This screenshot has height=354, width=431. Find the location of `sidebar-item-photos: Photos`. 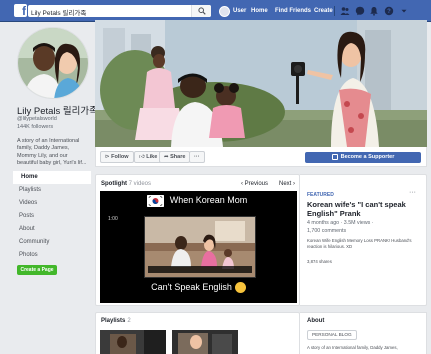

sidebar-item-photos: Photos is located at coordinates (52, 255).